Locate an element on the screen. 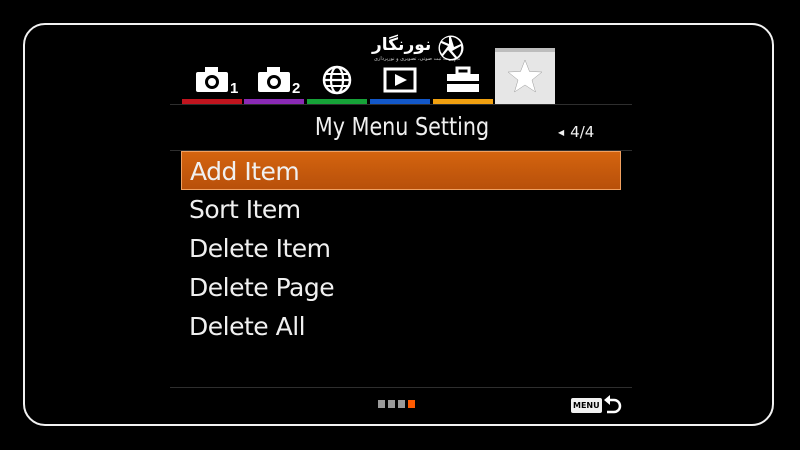 Image resolution: width=800 pixels, height=450 pixels. menu-item-delete-item: Delete Item is located at coordinates (401, 248).